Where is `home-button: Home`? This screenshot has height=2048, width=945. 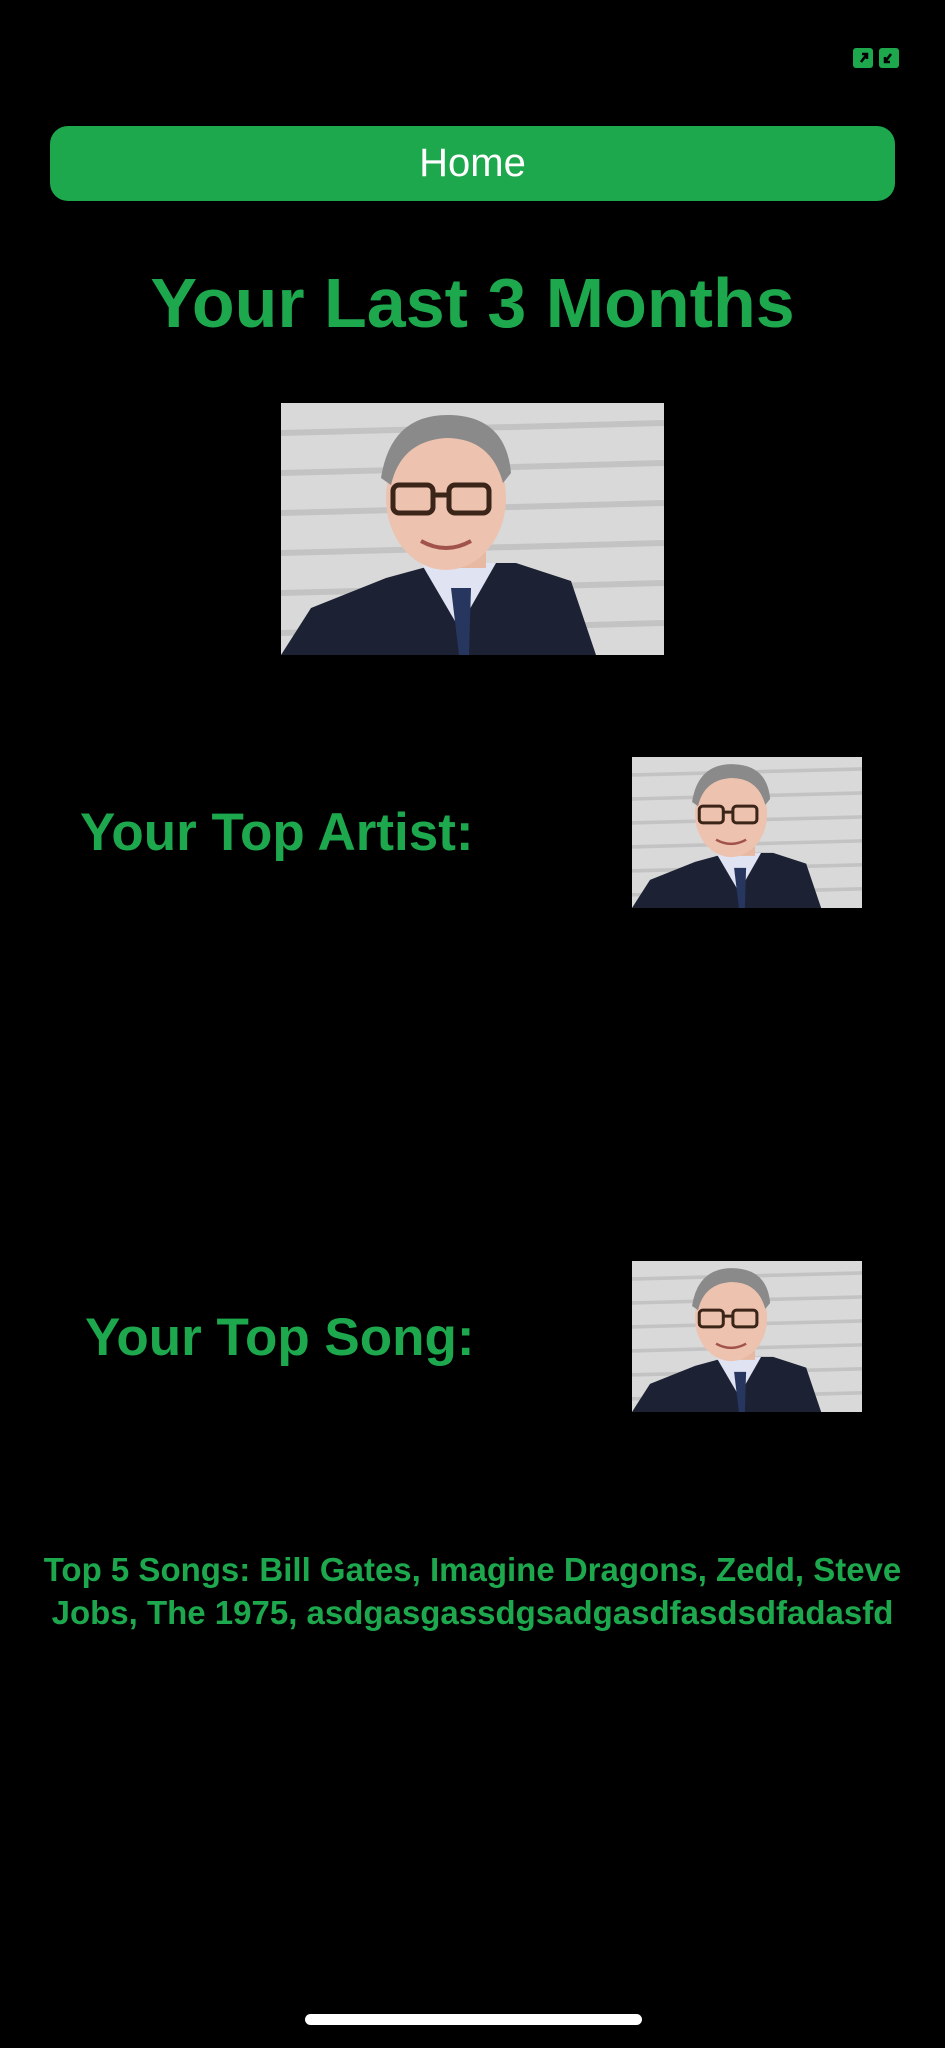 home-button: Home is located at coordinates (472, 163).